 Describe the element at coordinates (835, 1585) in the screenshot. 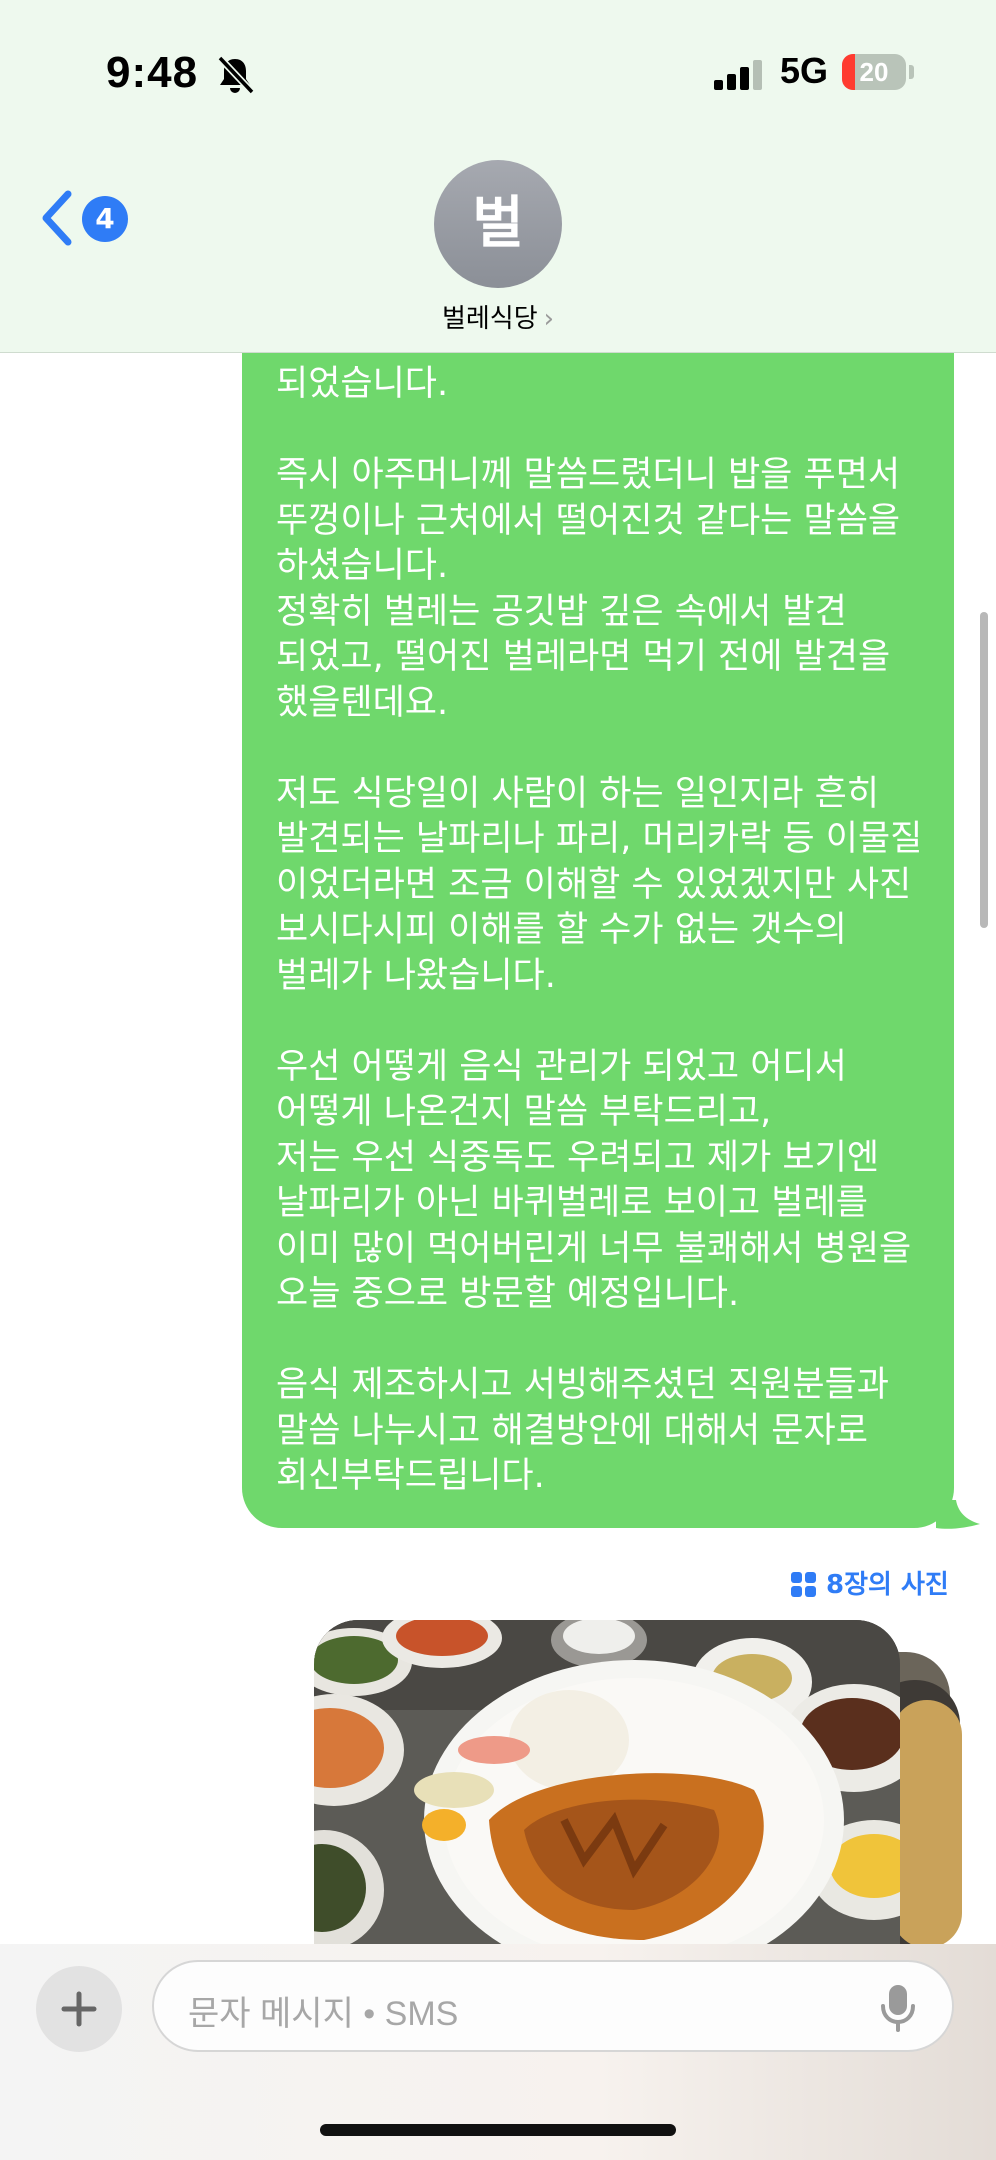

I see `photo-count-number: 8` at that location.